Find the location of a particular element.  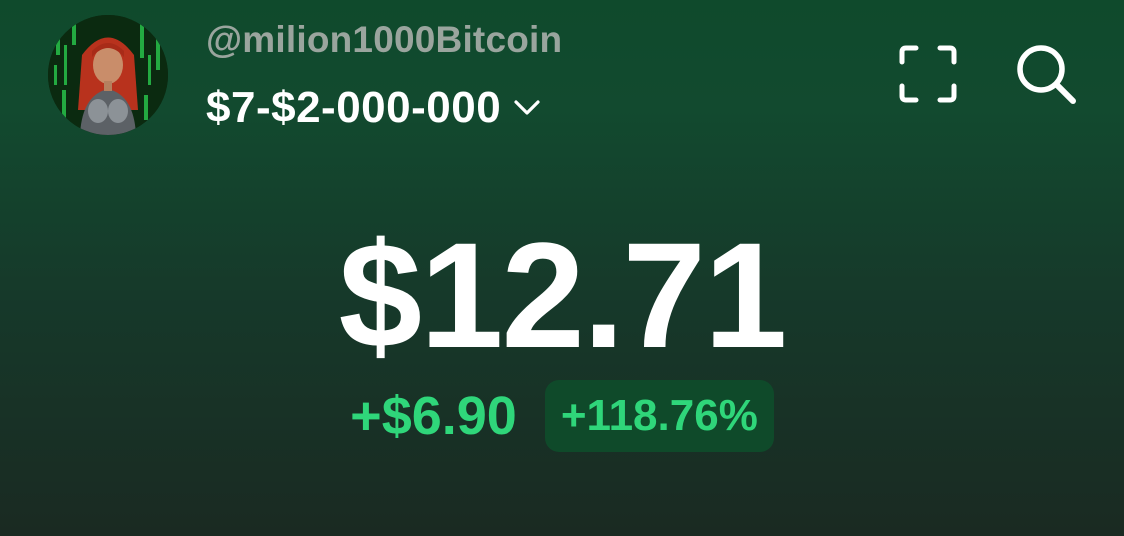

search-button is located at coordinates (1046, 76).